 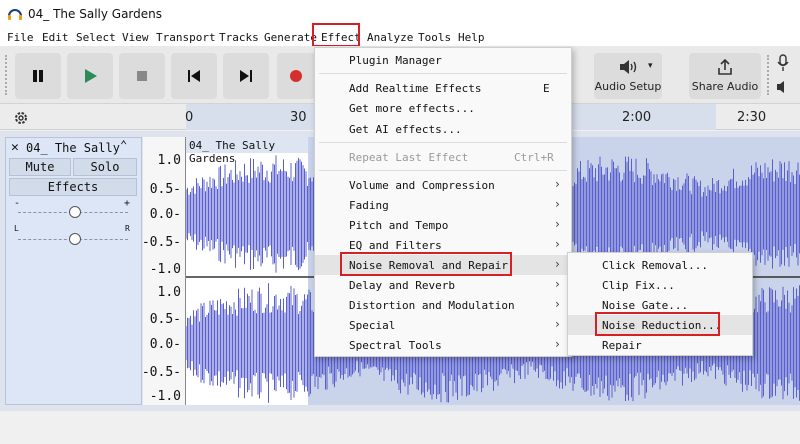 What do you see at coordinates (336, 35) in the screenshot?
I see `effect-menu-highlight` at bounding box center [336, 35].